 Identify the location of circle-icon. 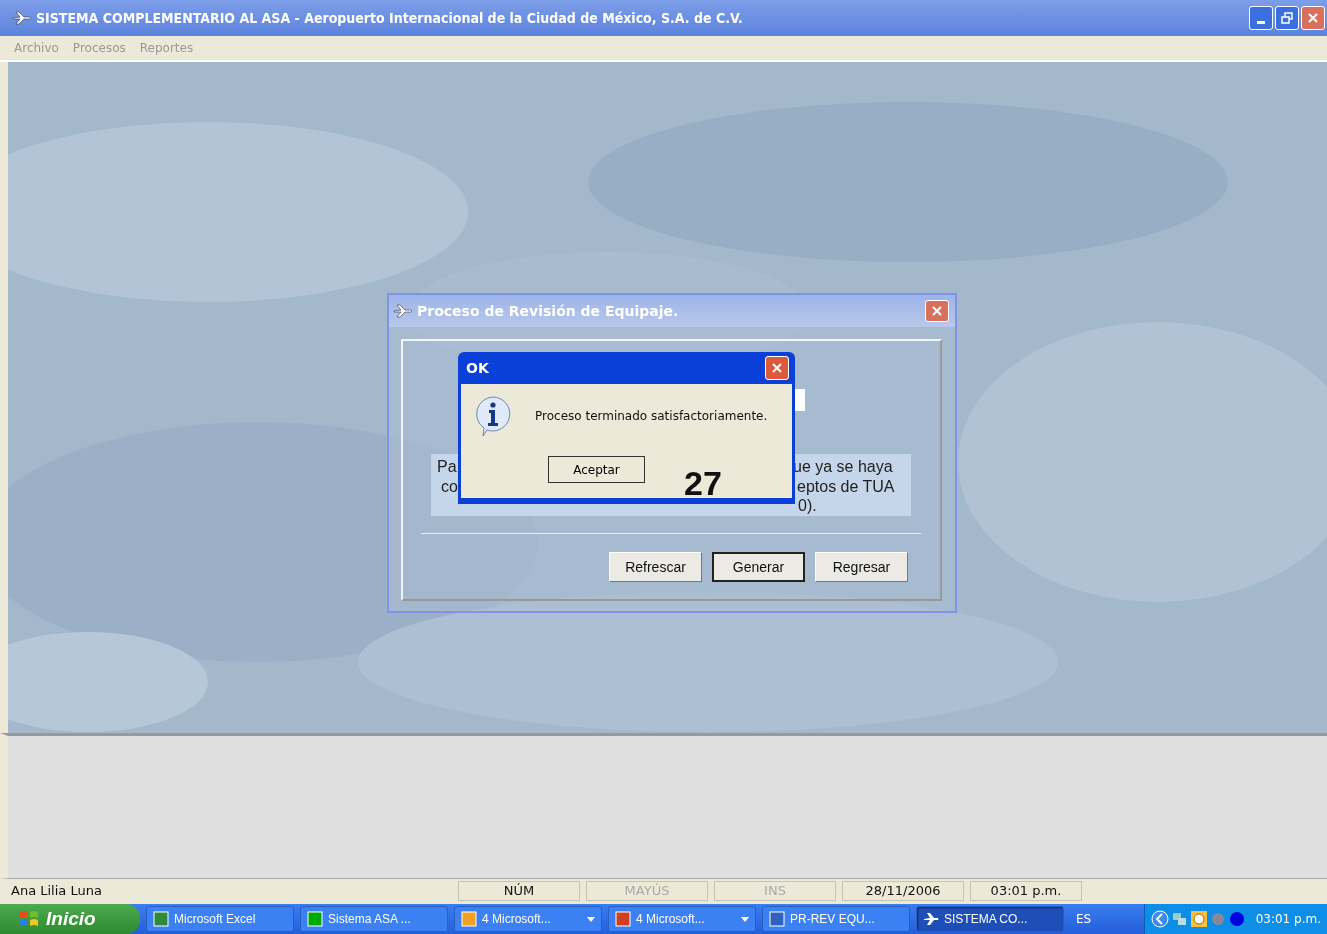
(1236, 919).